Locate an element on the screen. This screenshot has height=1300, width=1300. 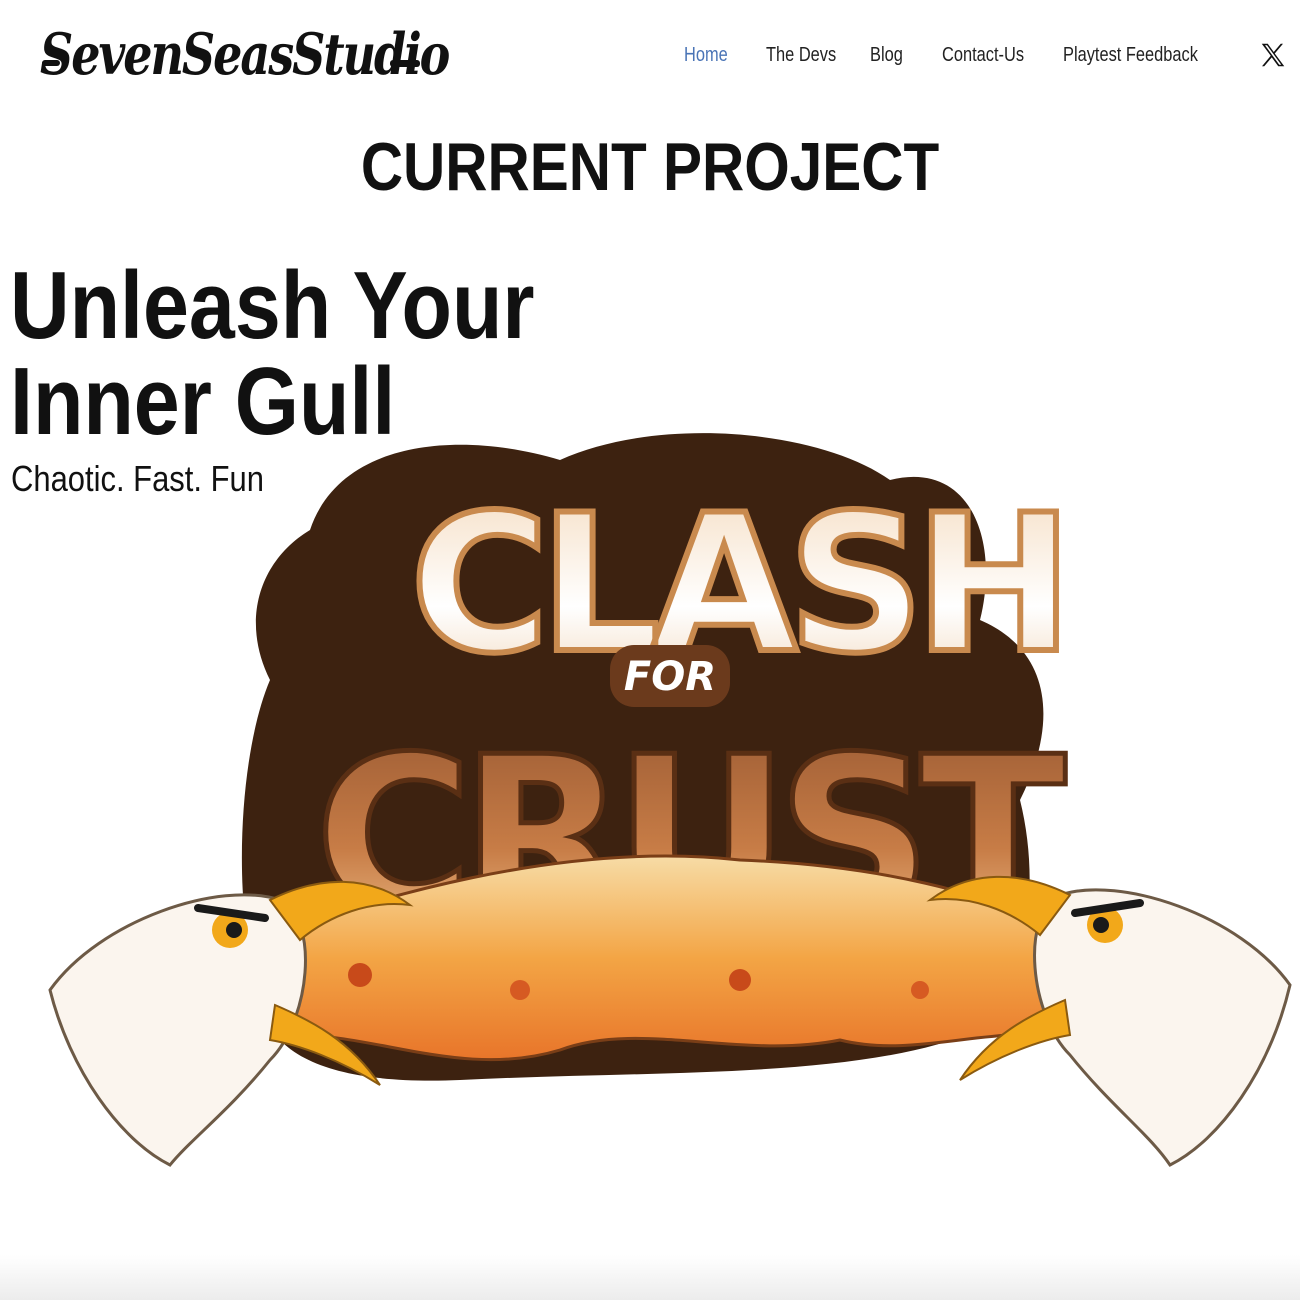
clash-word: CLASH is located at coordinates (741, 584).